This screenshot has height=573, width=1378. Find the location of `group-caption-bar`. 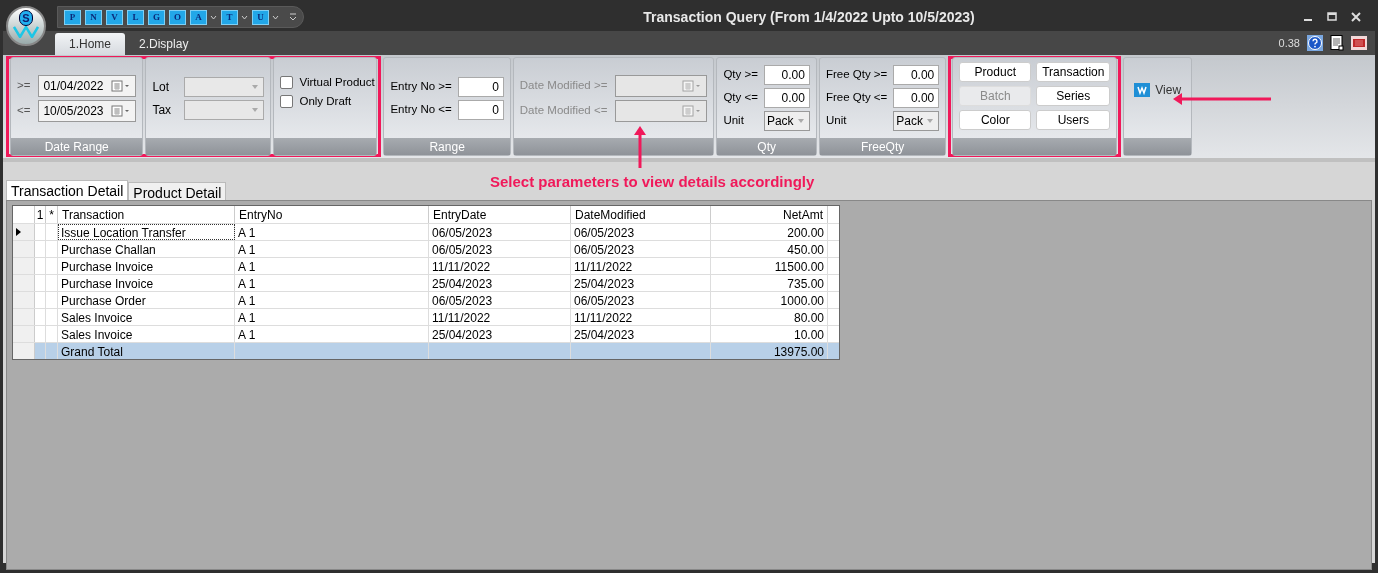

group-caption-bar is located at coordinates (1158, 146).